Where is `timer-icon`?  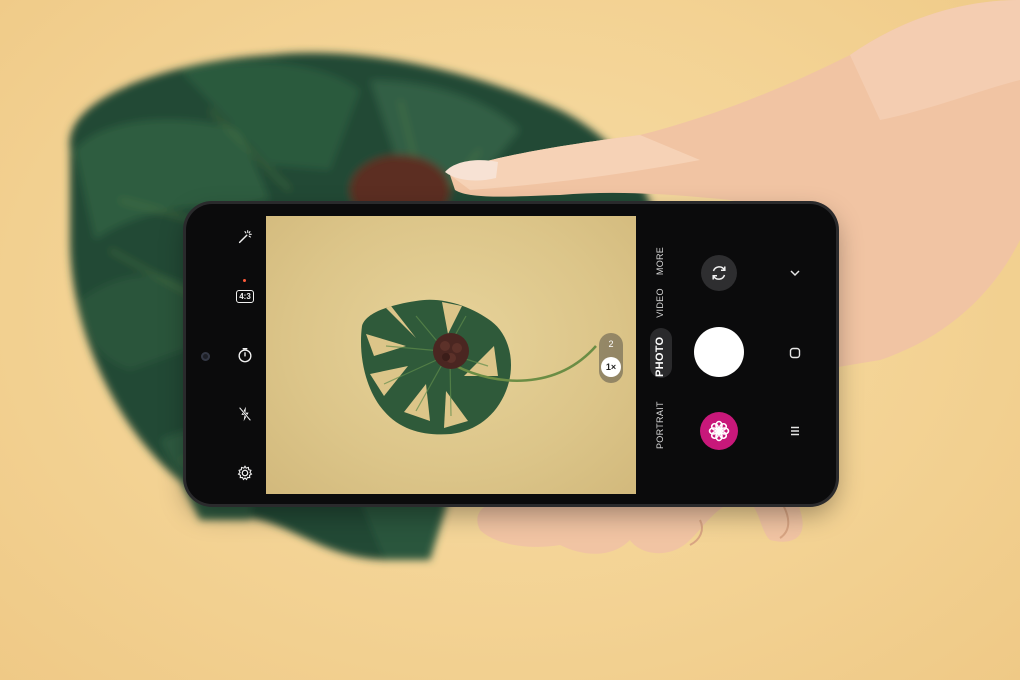 timer-icon is located at coordinates (245, 355).